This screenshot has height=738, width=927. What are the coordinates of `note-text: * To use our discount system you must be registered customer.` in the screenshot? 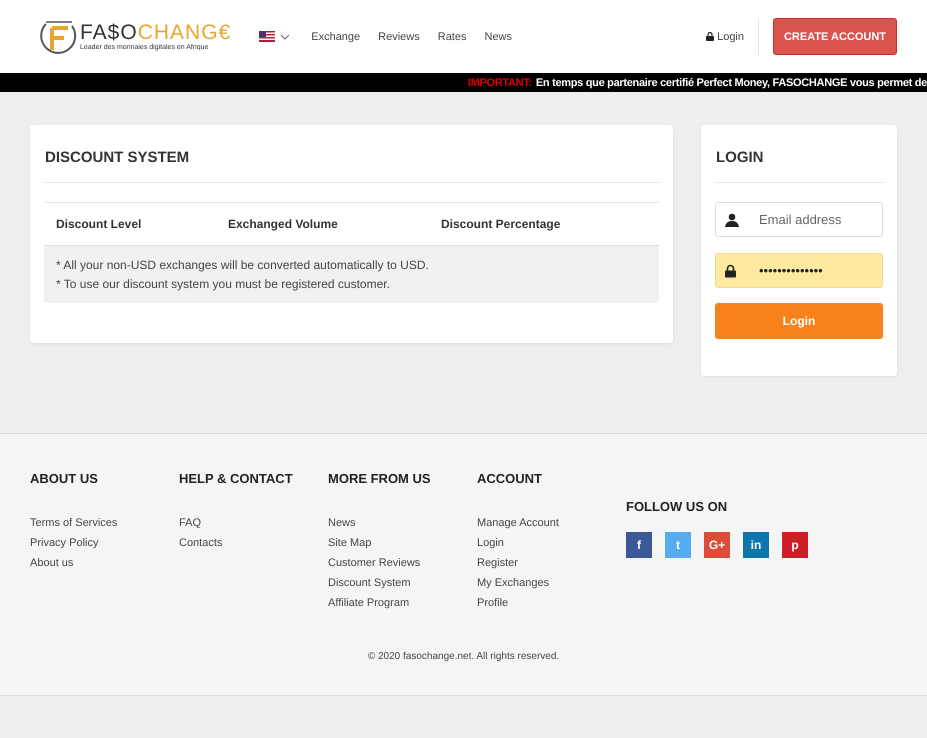 It's located at (223, 284).